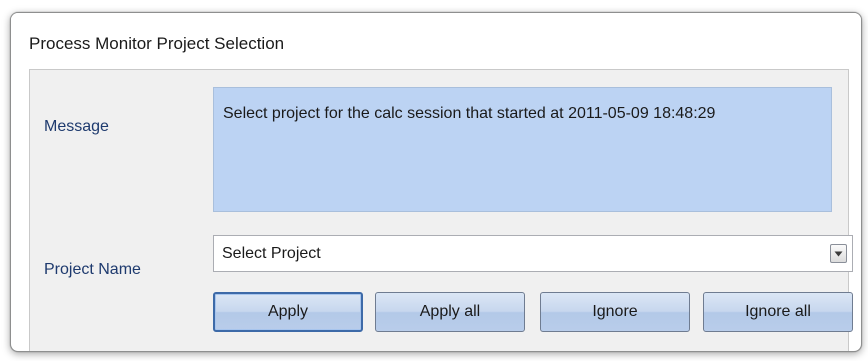 This screenshot has width=868, height=361. I want to click on title-bar: Process Monitor Project Selection, so click(436, 39).